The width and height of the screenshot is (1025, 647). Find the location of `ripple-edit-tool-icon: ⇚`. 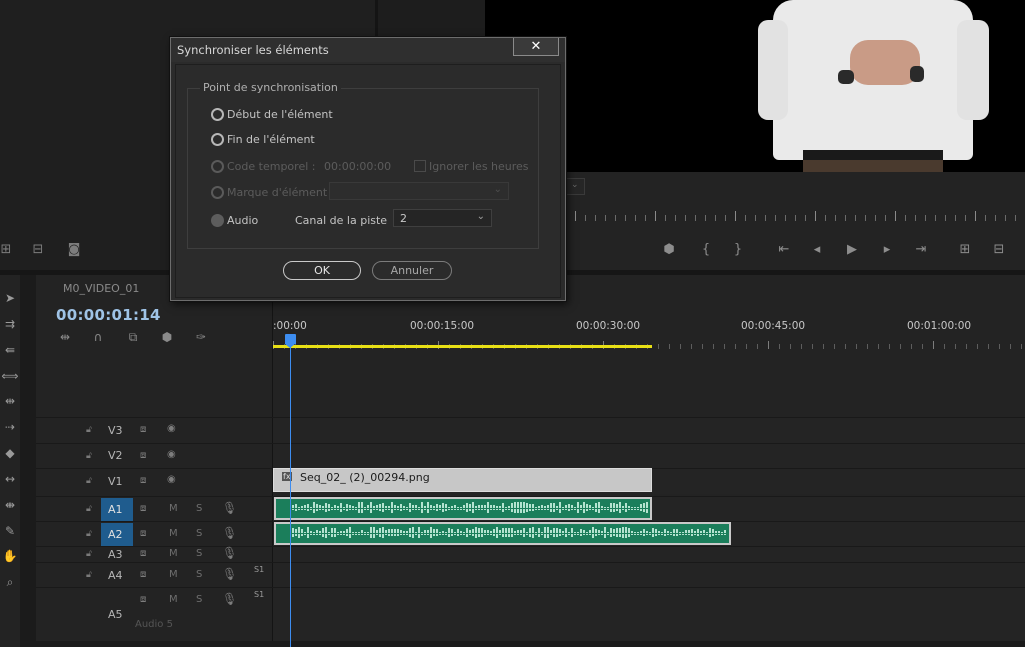

ripple-edit-tool-icon: ⇚ is located at coordinates (10, 350).